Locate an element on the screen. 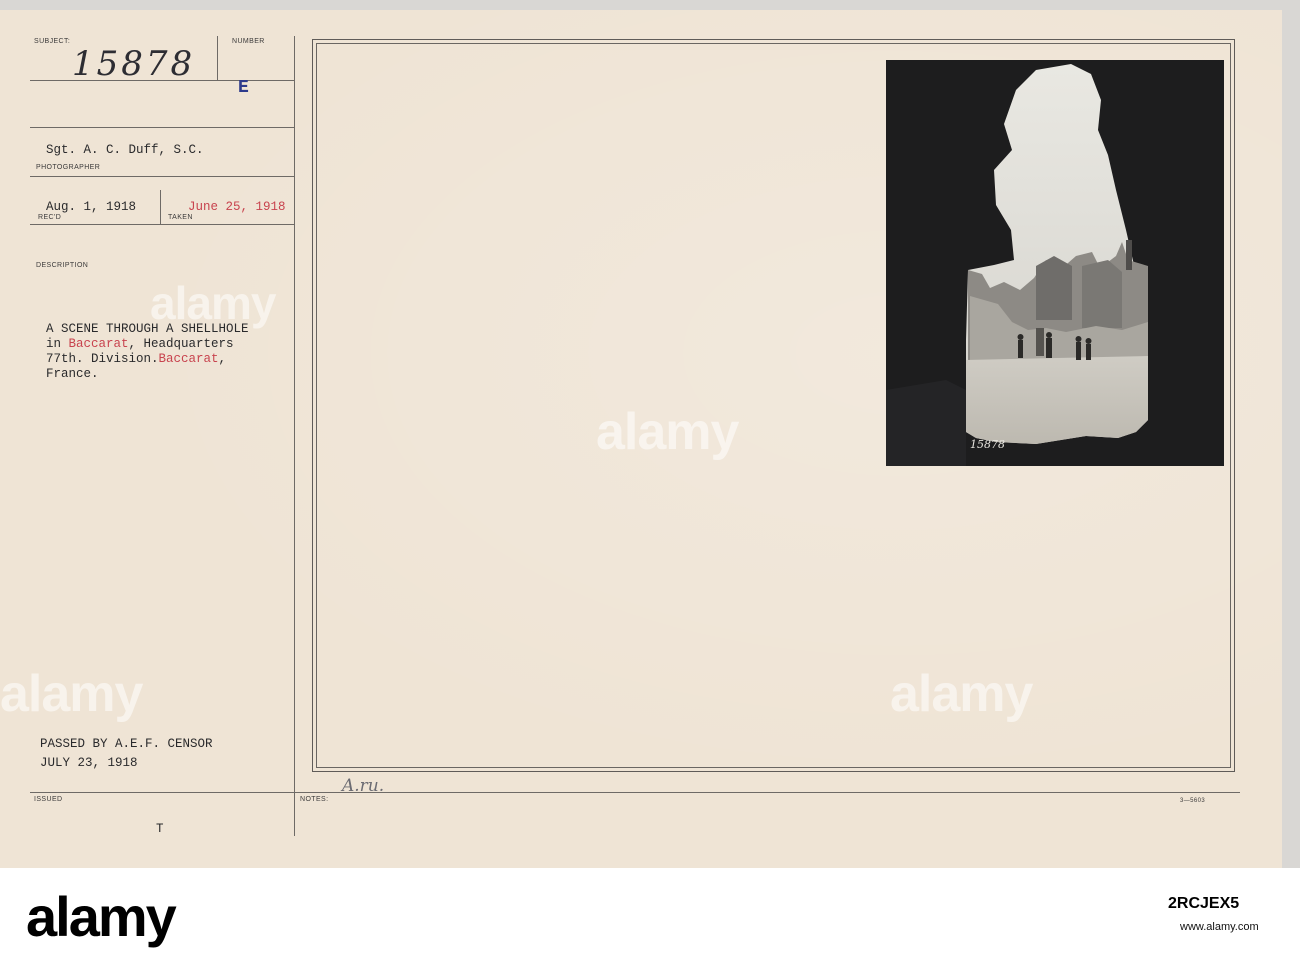 The width and height of the screenshot is (1300, 960). notes-handwriting: A.ru. is located at coordinates (363, 786).